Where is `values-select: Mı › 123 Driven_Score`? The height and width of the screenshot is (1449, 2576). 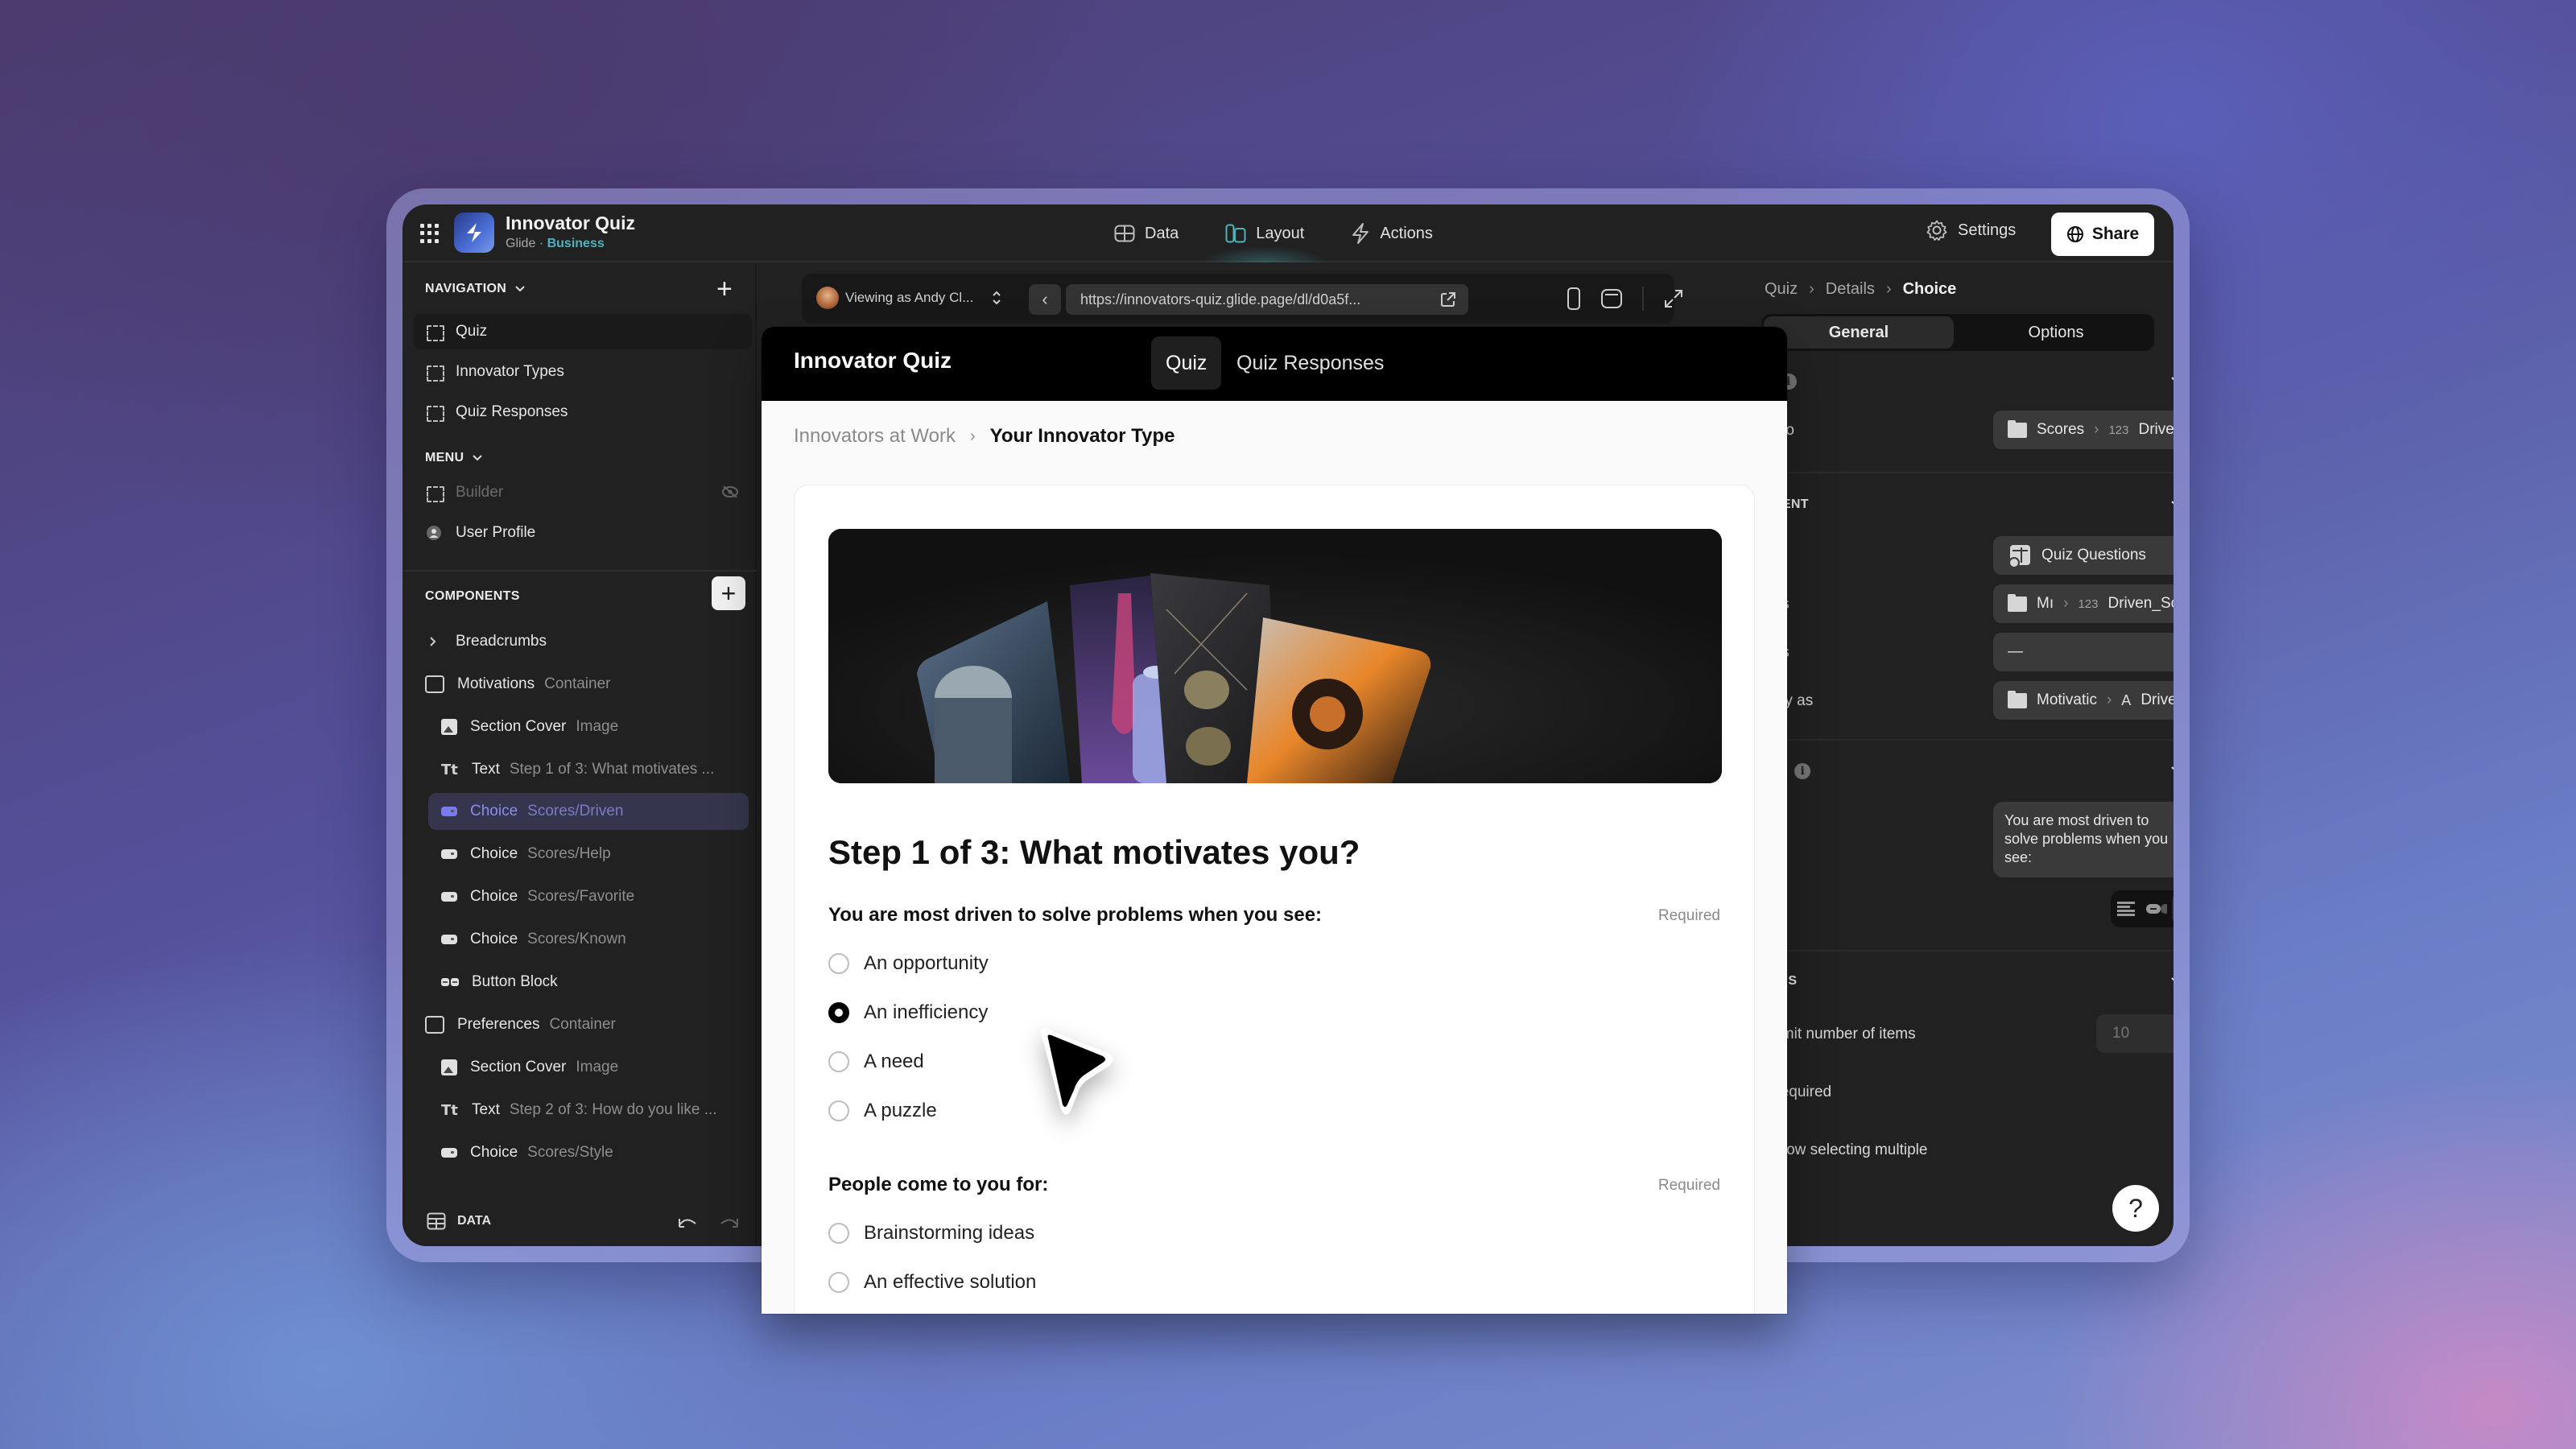
values-select: Mı › 123 Driven_Score is located at coordinates (2083, 603).